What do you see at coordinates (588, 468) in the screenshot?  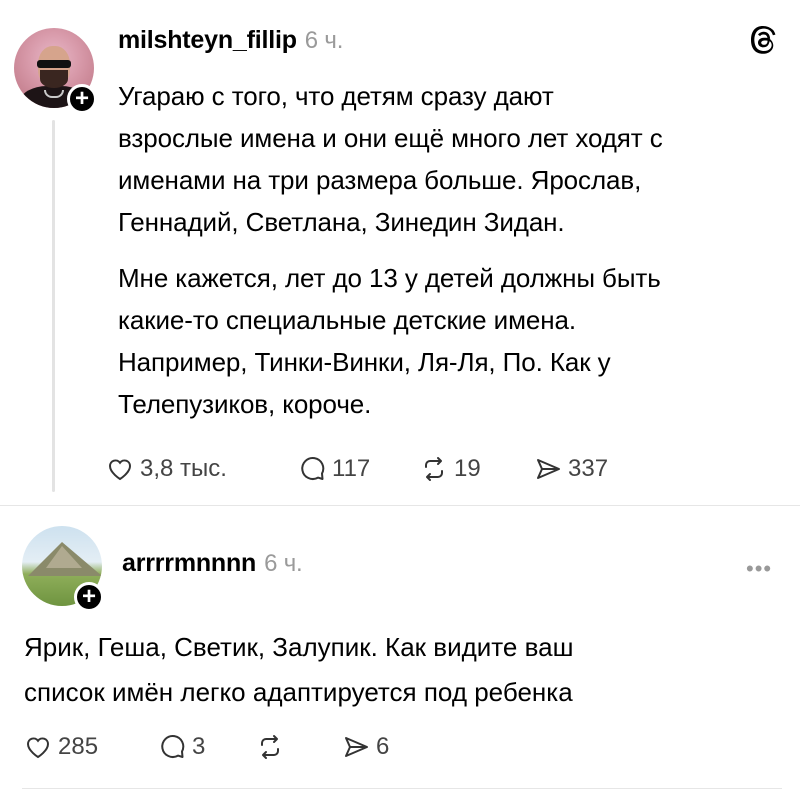 I see `share-count: 337` at bounding box center [588, 468].